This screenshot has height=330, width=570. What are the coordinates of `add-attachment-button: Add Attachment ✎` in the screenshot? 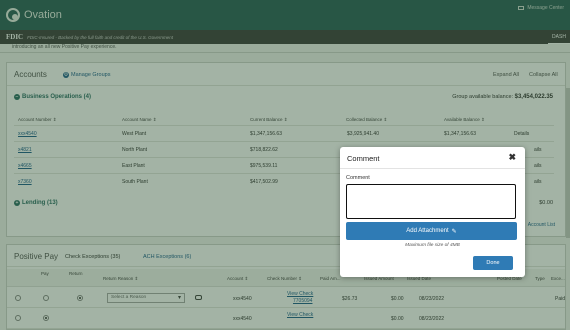 It's located at (431, 231).